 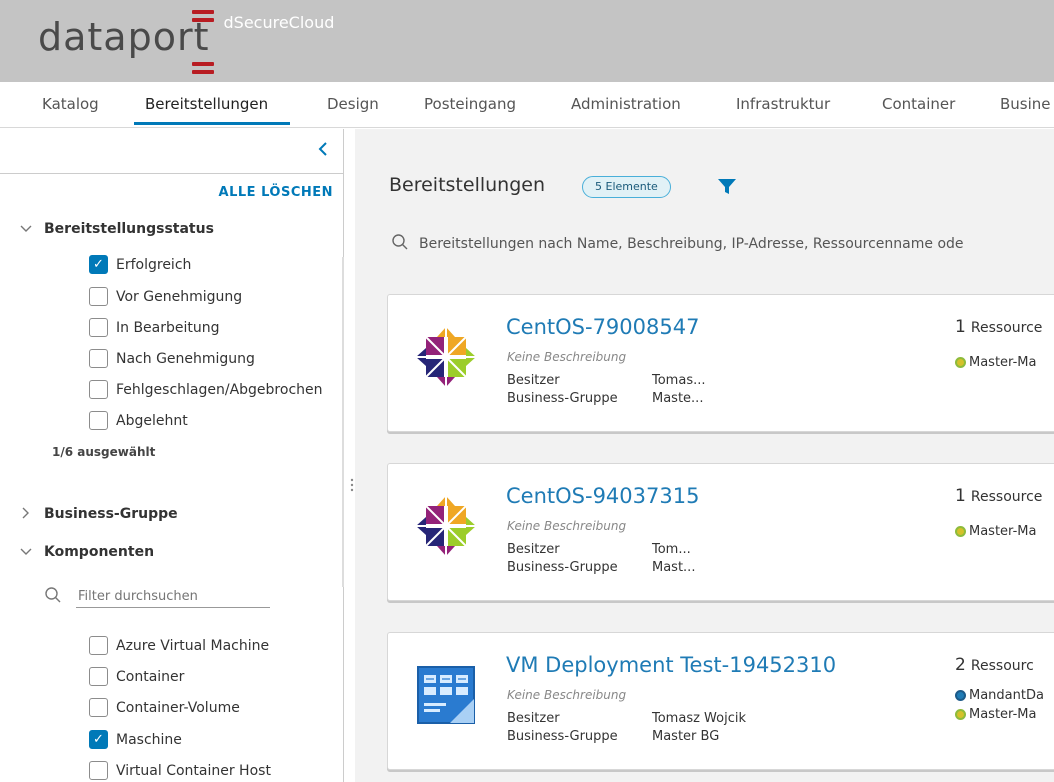 I want to click on status-option-nach-genehmigung: Nach Genehmigung, so click(x=172, y=358).